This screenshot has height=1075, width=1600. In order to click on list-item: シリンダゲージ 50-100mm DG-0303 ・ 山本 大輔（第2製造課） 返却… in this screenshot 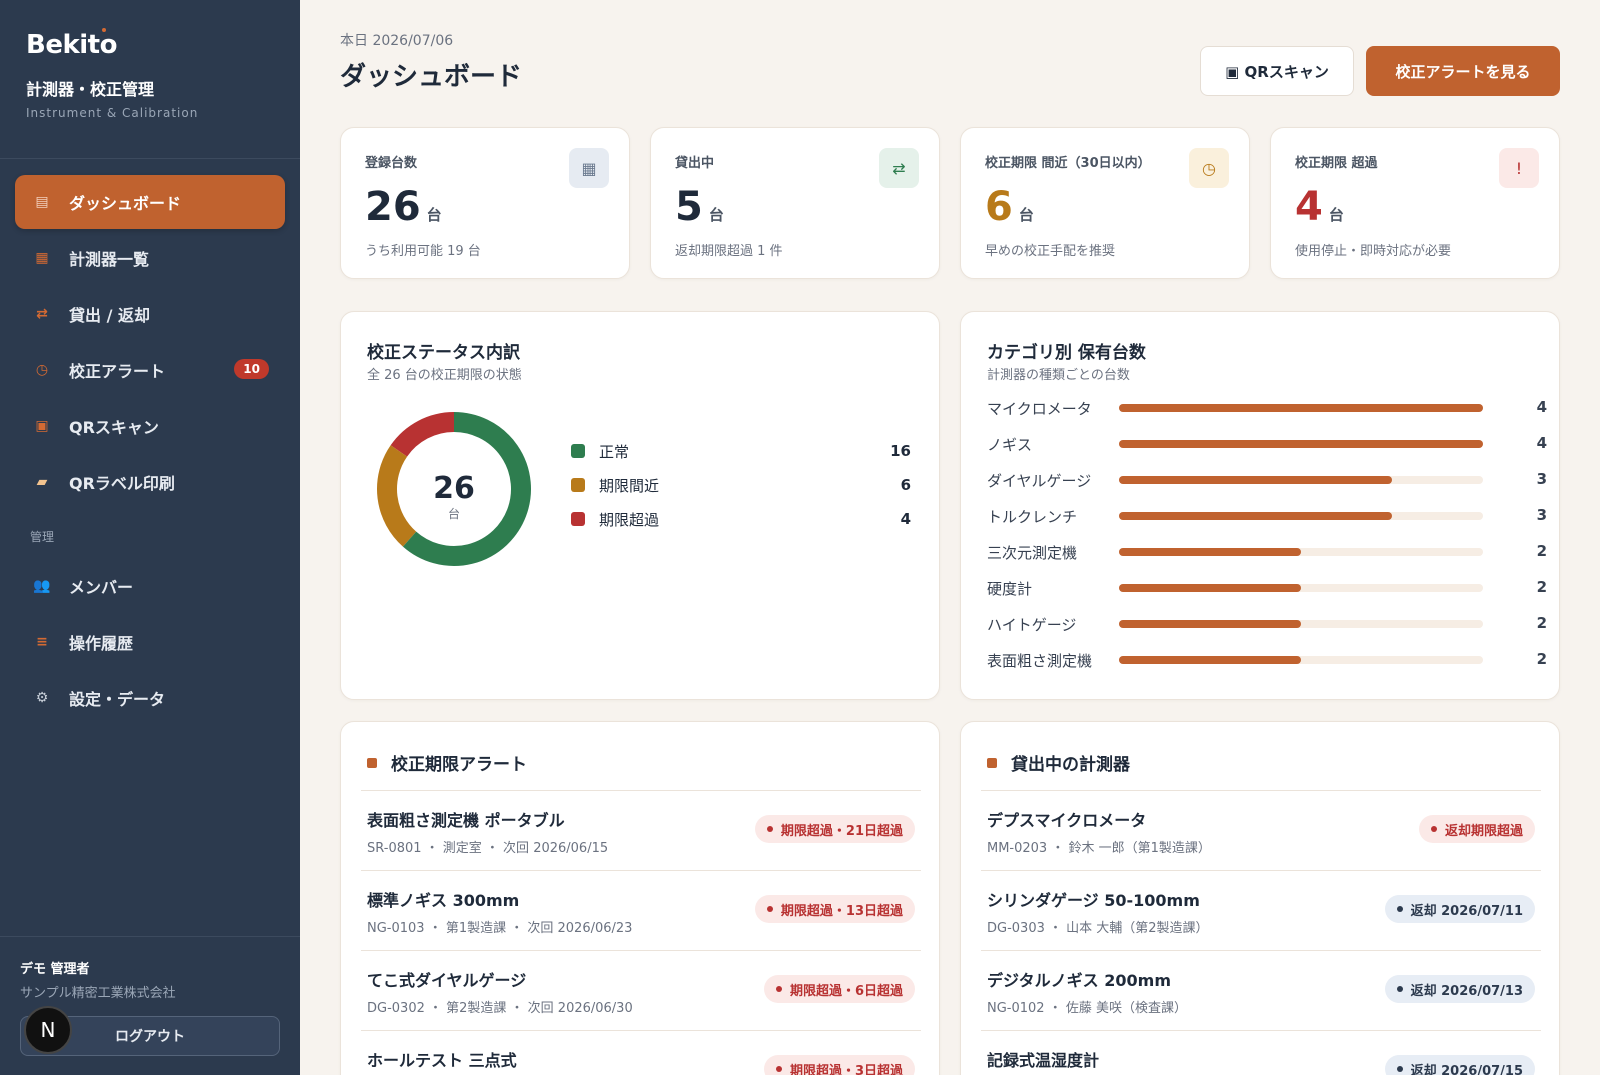, I will do `click(1261, 910)`.